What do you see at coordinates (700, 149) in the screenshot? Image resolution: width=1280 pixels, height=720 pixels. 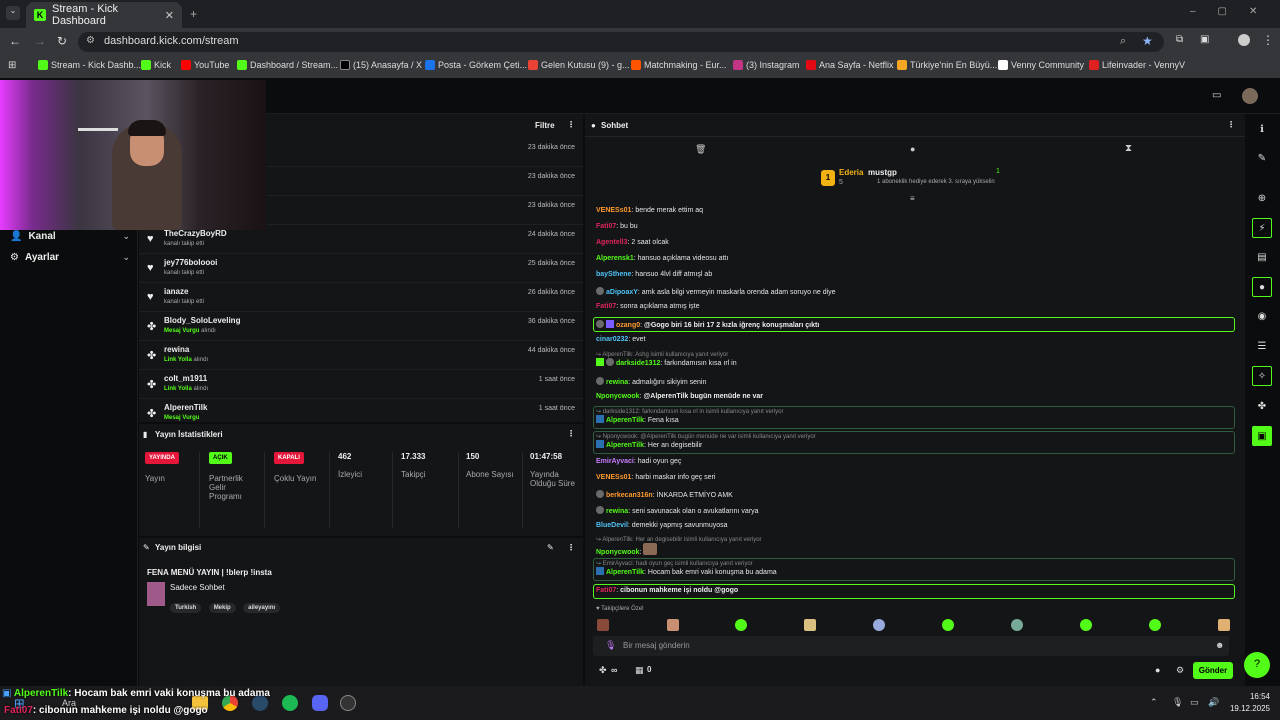 I see `trash-icon: 🗑` at bounding box center [700, 149].